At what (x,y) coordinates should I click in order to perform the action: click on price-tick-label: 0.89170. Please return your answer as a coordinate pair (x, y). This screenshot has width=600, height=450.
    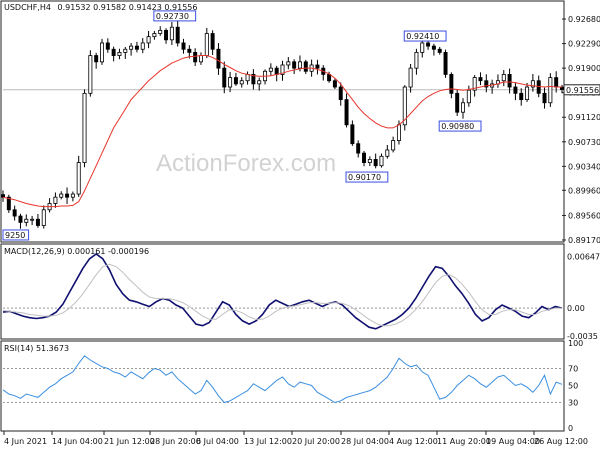
    Looking at the image, I should click on (584, 240).